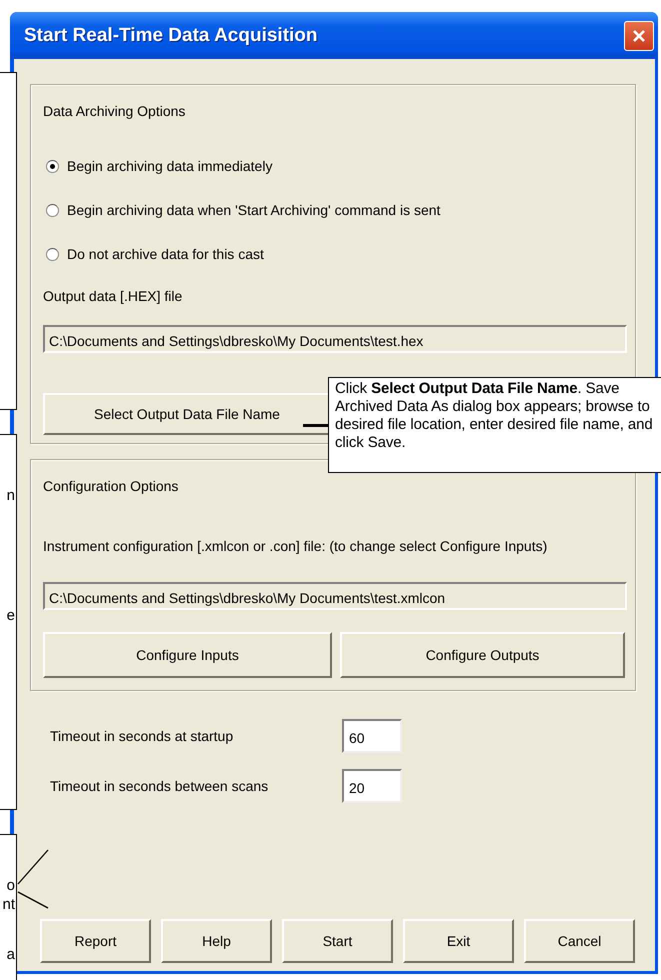  I want to click on close-icon, so click(639, 36).